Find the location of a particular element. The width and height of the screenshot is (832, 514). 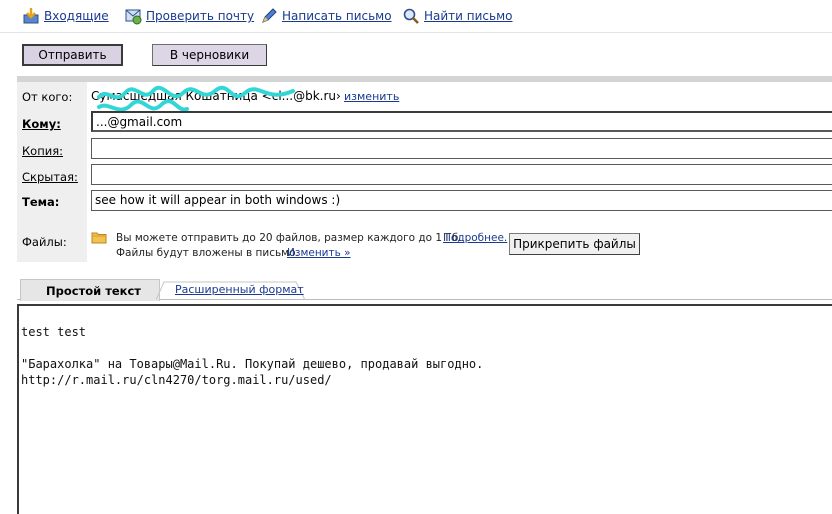

files-label: Файлы: is located at coordinates (44, 242).